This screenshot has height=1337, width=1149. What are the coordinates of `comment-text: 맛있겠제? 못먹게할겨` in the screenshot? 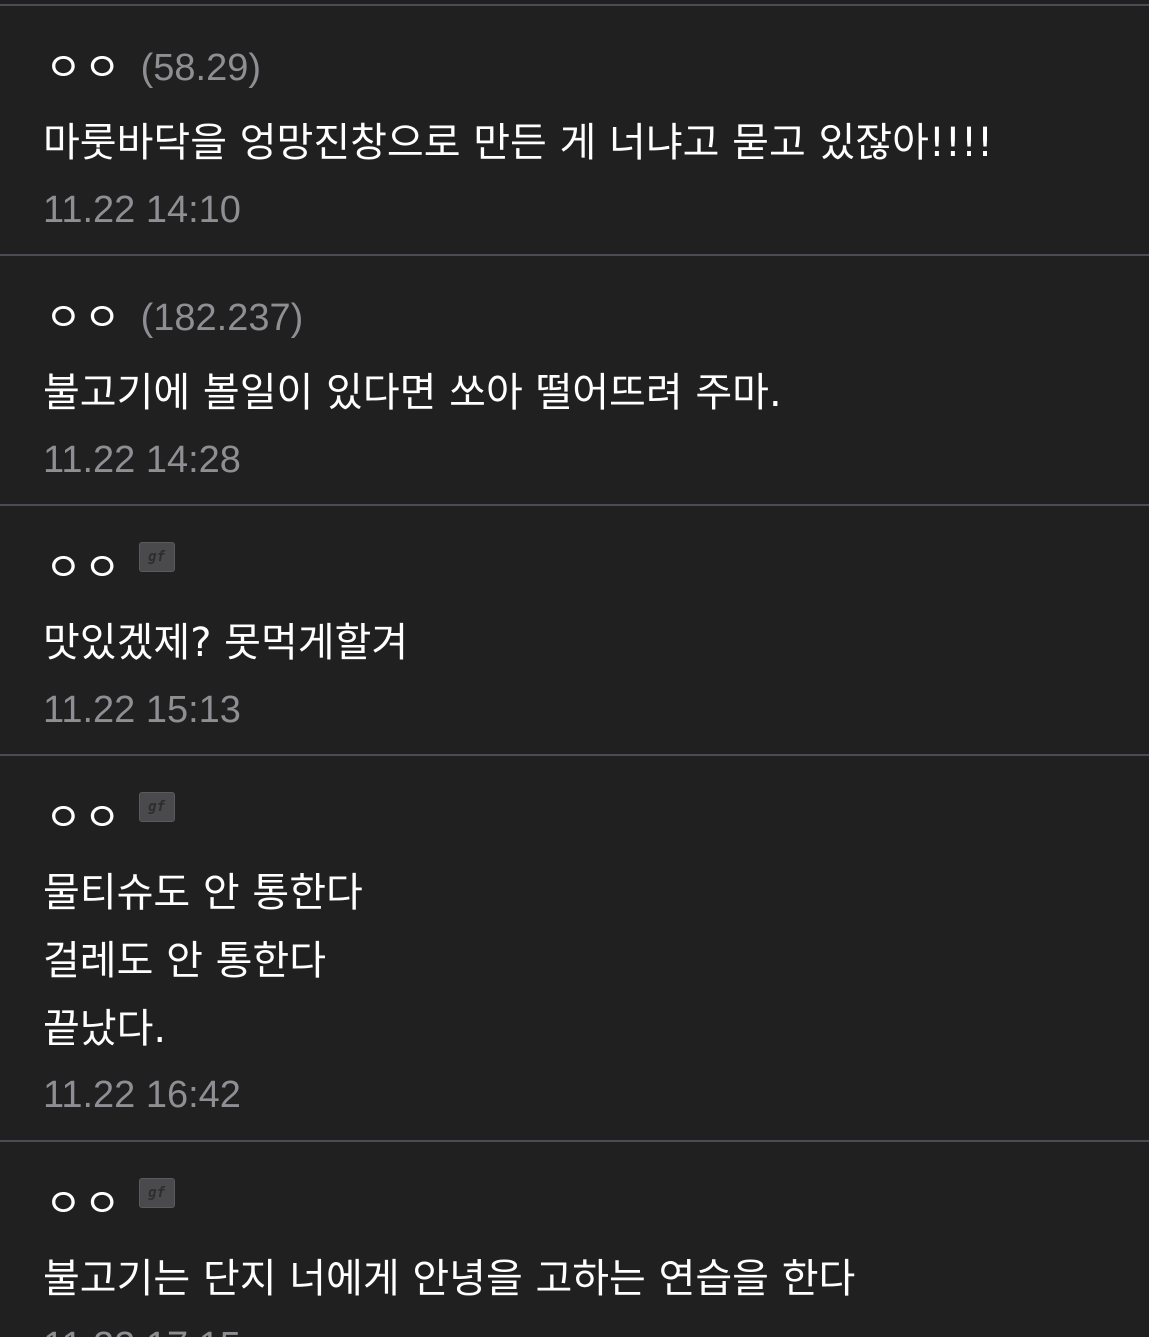 It's located at (226, 643).